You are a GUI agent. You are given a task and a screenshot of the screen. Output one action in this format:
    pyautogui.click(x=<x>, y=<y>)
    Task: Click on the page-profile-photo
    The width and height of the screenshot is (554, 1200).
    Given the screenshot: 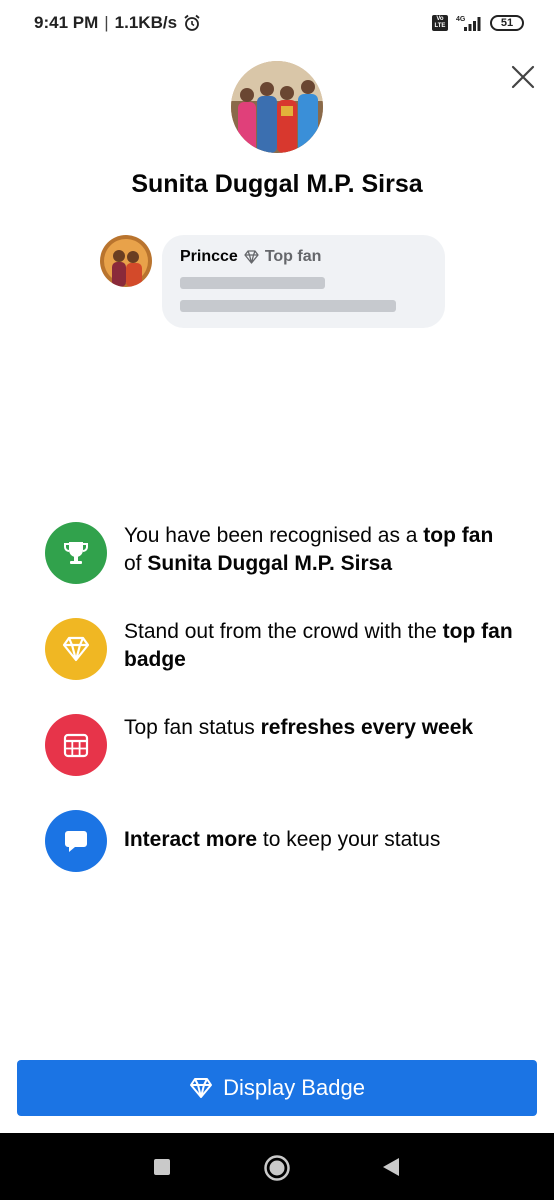 What is the action you would take?
    pyautogui.click(x=277, y=107)
    